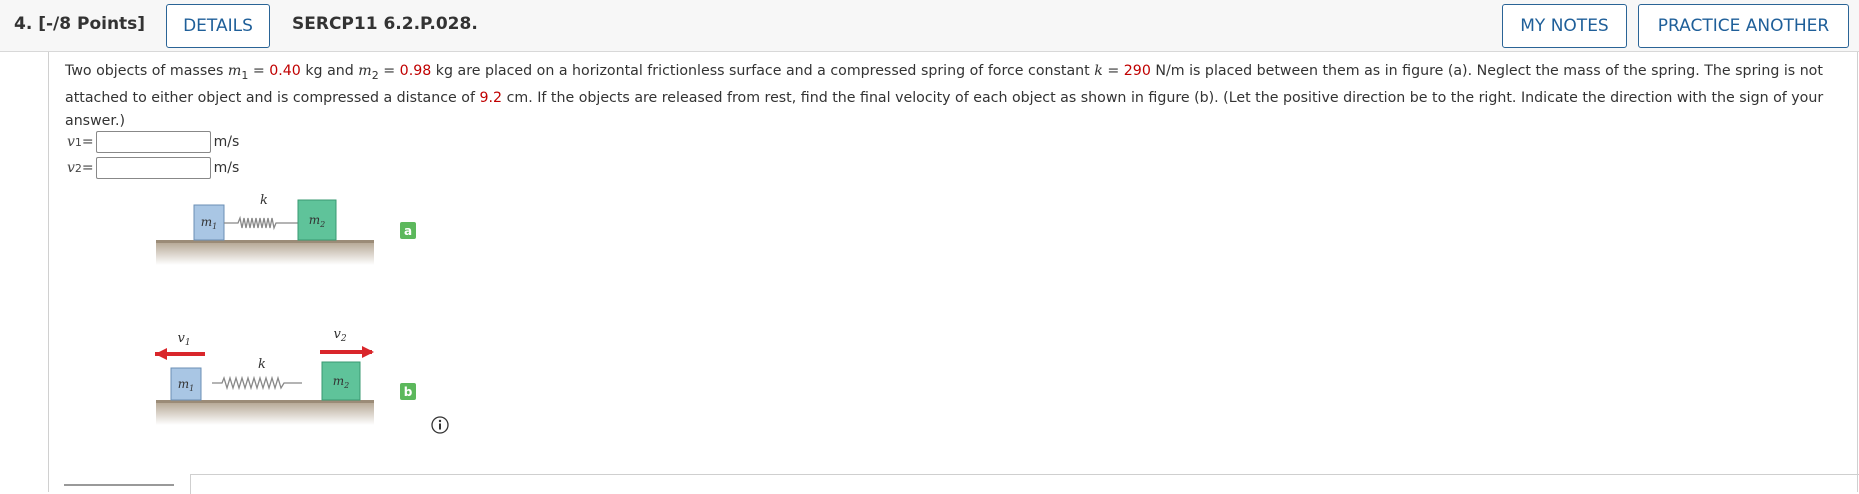 The image size is (1859, 494). I want to click on answer-row-v1: v1 = m/s, so click(153, 142).